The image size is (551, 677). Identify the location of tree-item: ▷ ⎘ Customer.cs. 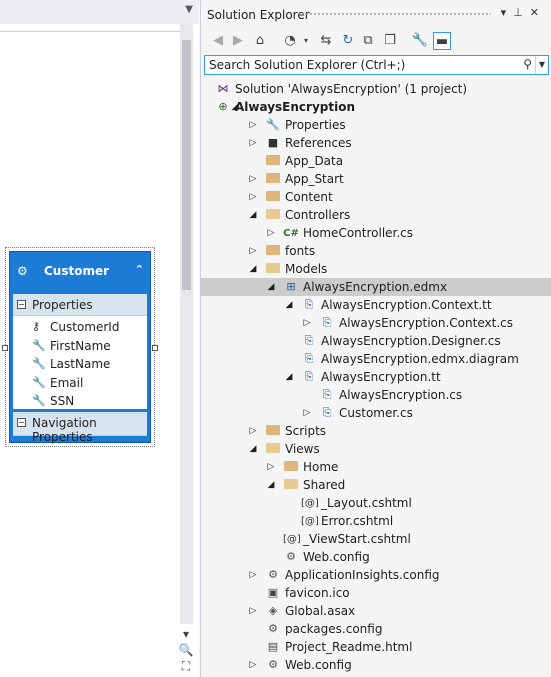
(376, 413).